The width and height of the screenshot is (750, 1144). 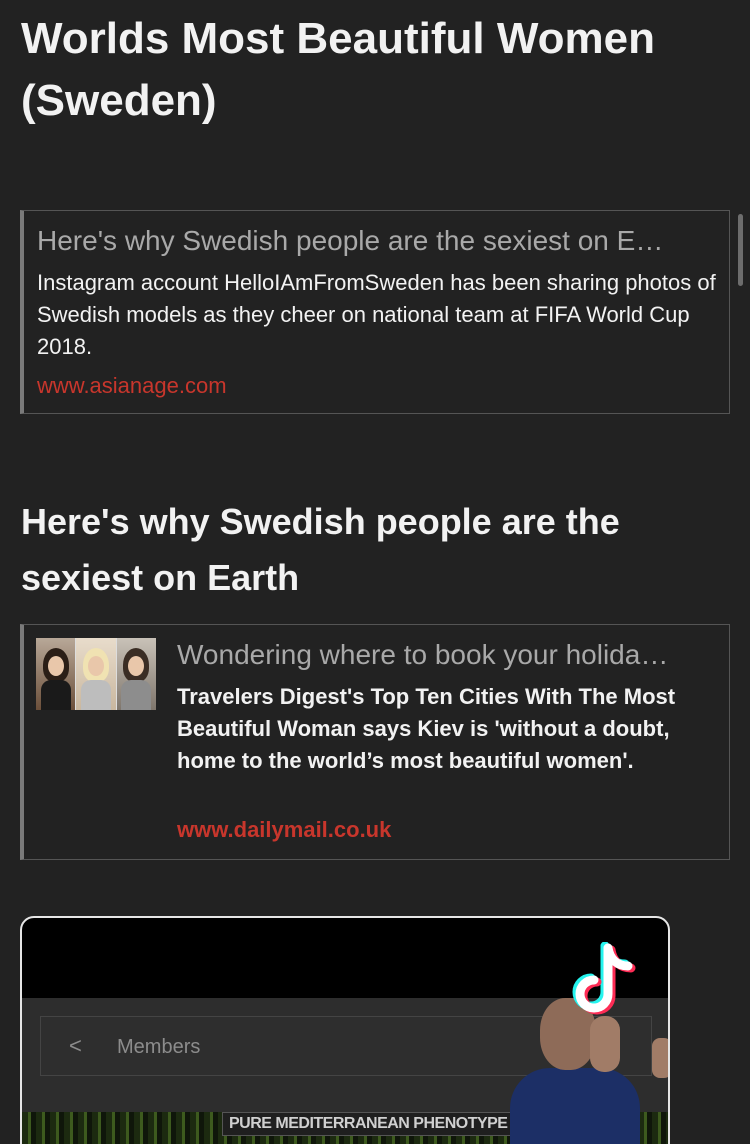 What do you see at coordinates (740, 250) in the screenshot?
I see `scrollbar-thumb` at bounding box center [740, 250].